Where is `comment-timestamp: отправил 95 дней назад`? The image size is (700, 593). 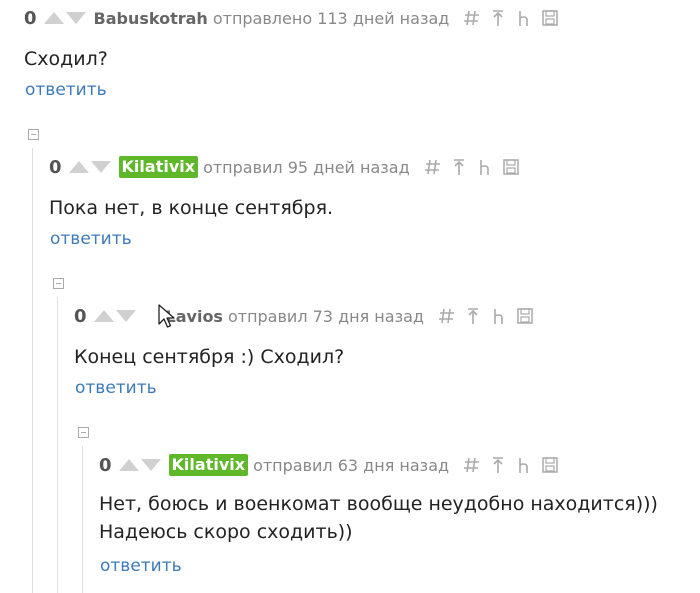 comment-timestamp: отправил 95 дней назад is located at coordinates (306, 167).